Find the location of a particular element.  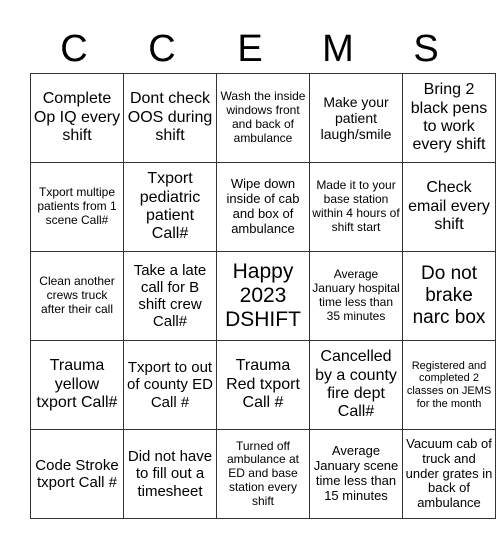

bingo-cell: Bring 2 black pens to work every shift is located at coordinates (449, 118).